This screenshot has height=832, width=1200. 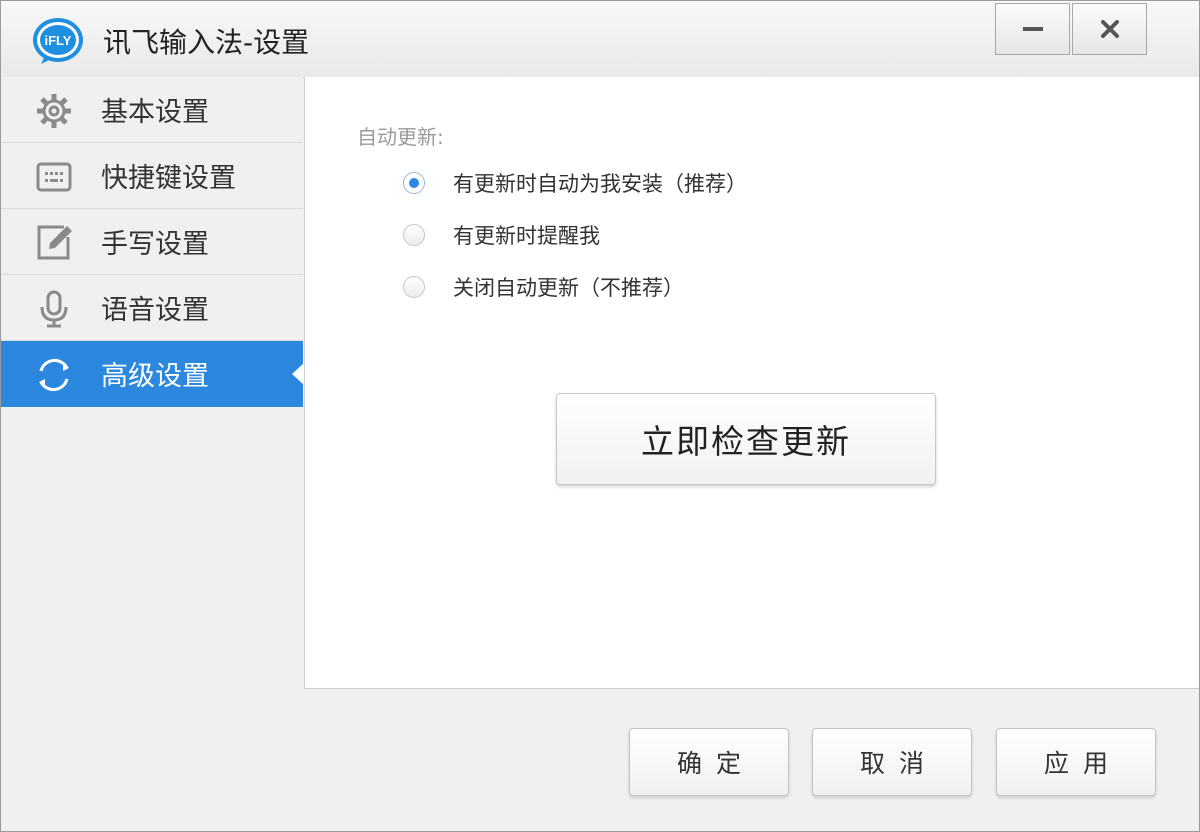 I want to click on minimize-icon, so click(x=1032, y=29).